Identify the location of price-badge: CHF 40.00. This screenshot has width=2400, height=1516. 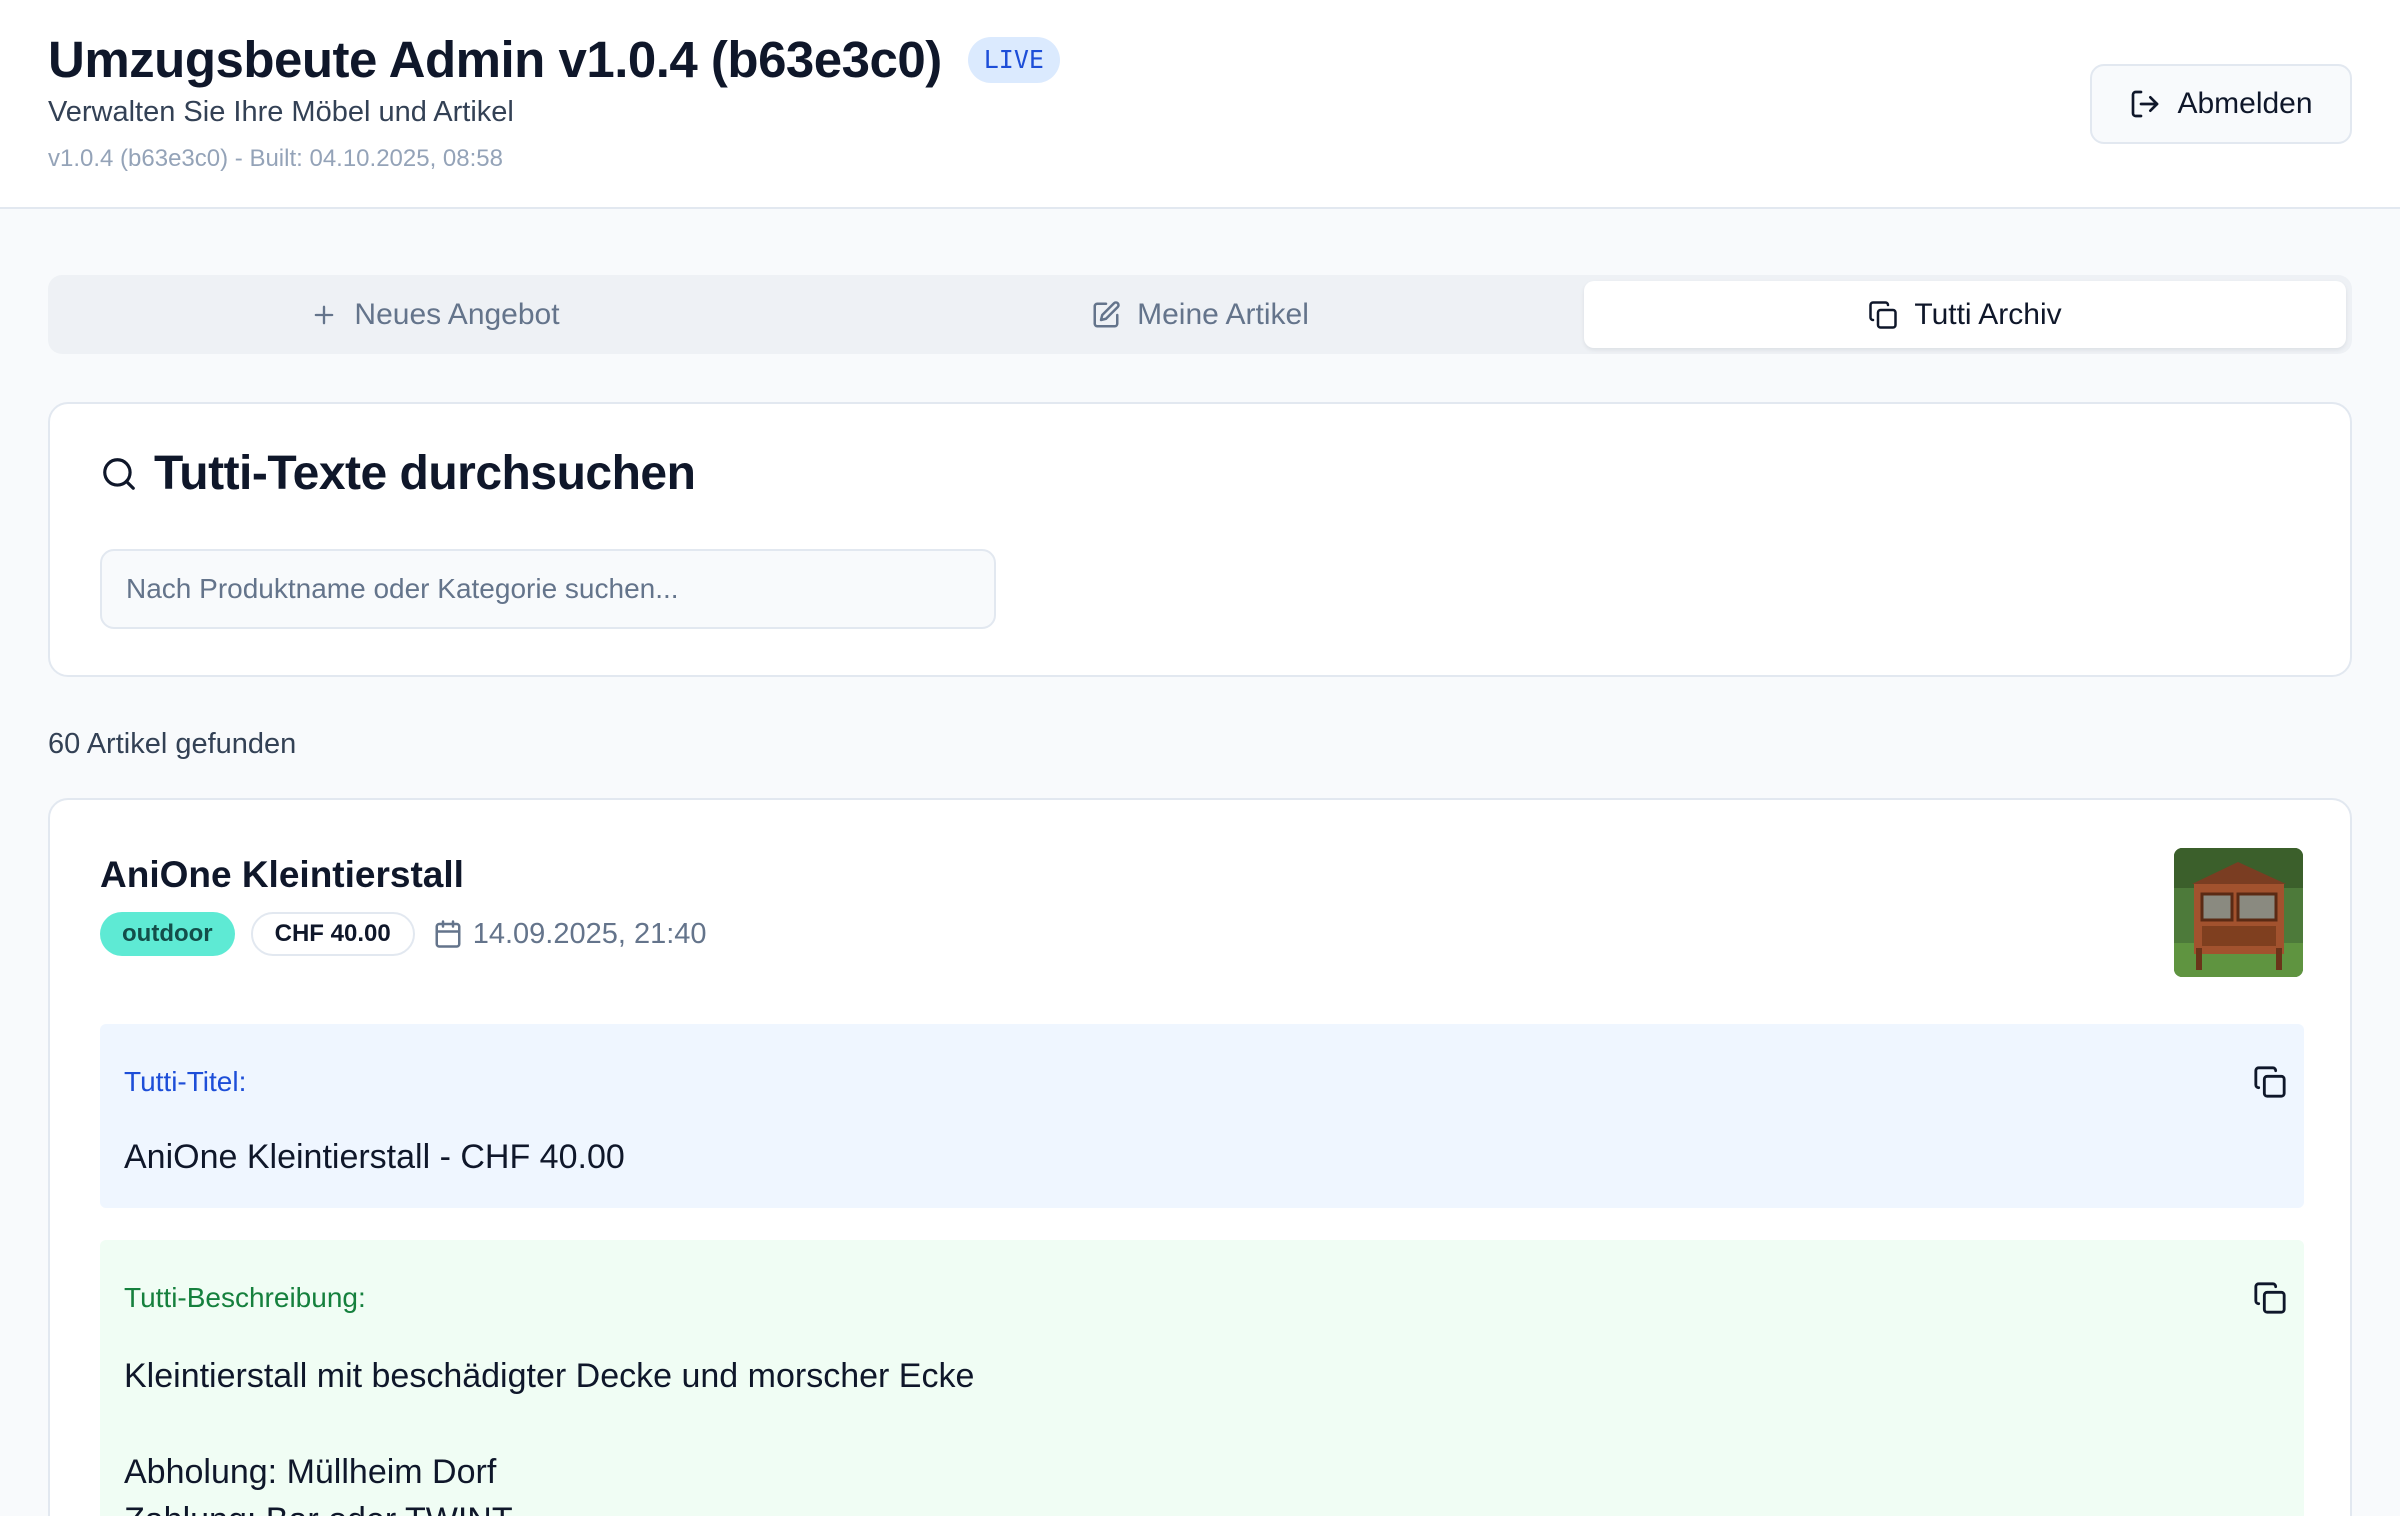
(332, 934).